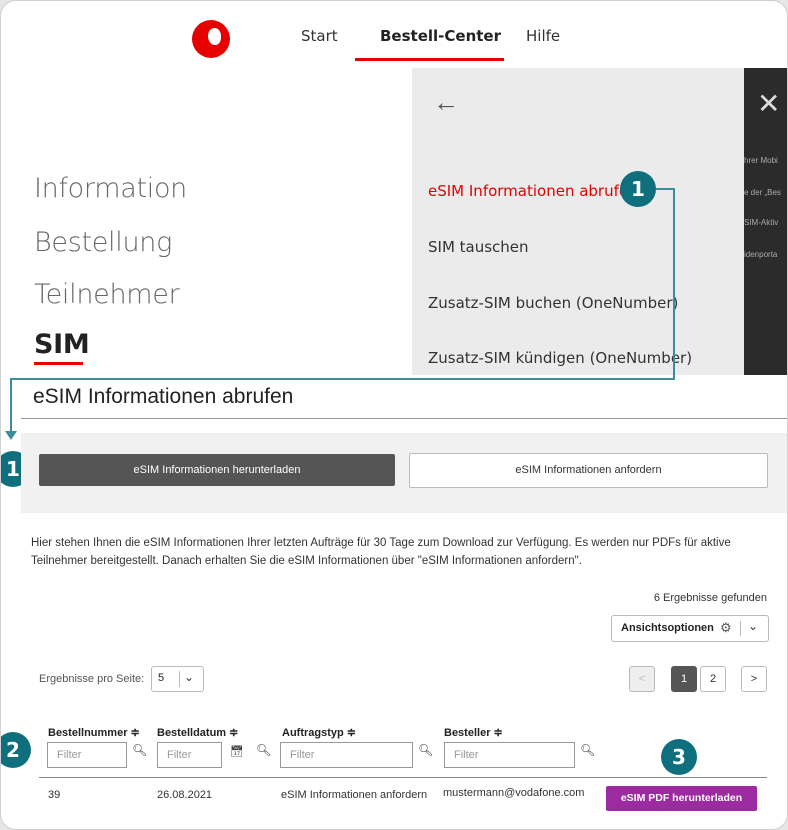 Image resolution: width=788 pixels, height=830 pixels. What do you see at coordinates (761, 160) in the screenshot?
I see `overlay-snippet: hrer Mobi` at bounding box center [761, 160].